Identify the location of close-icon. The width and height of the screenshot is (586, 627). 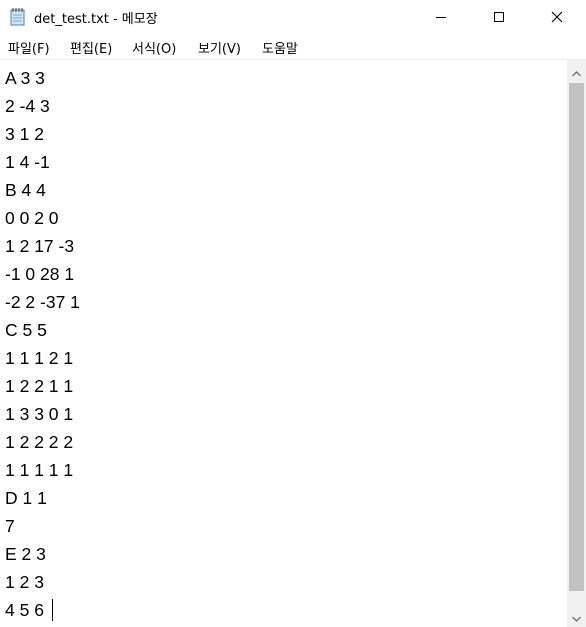
(557, 17).